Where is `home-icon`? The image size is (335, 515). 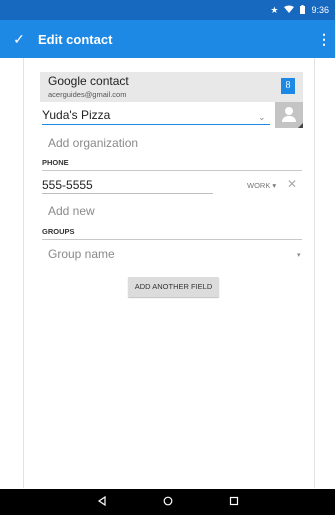
home-icon is located at coordinates (168, 502).